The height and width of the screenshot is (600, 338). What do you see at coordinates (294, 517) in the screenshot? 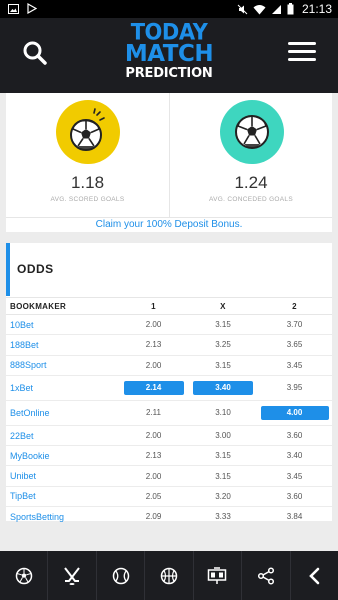
I see `odd-away: 3.84` at bounding box center [294, 517].